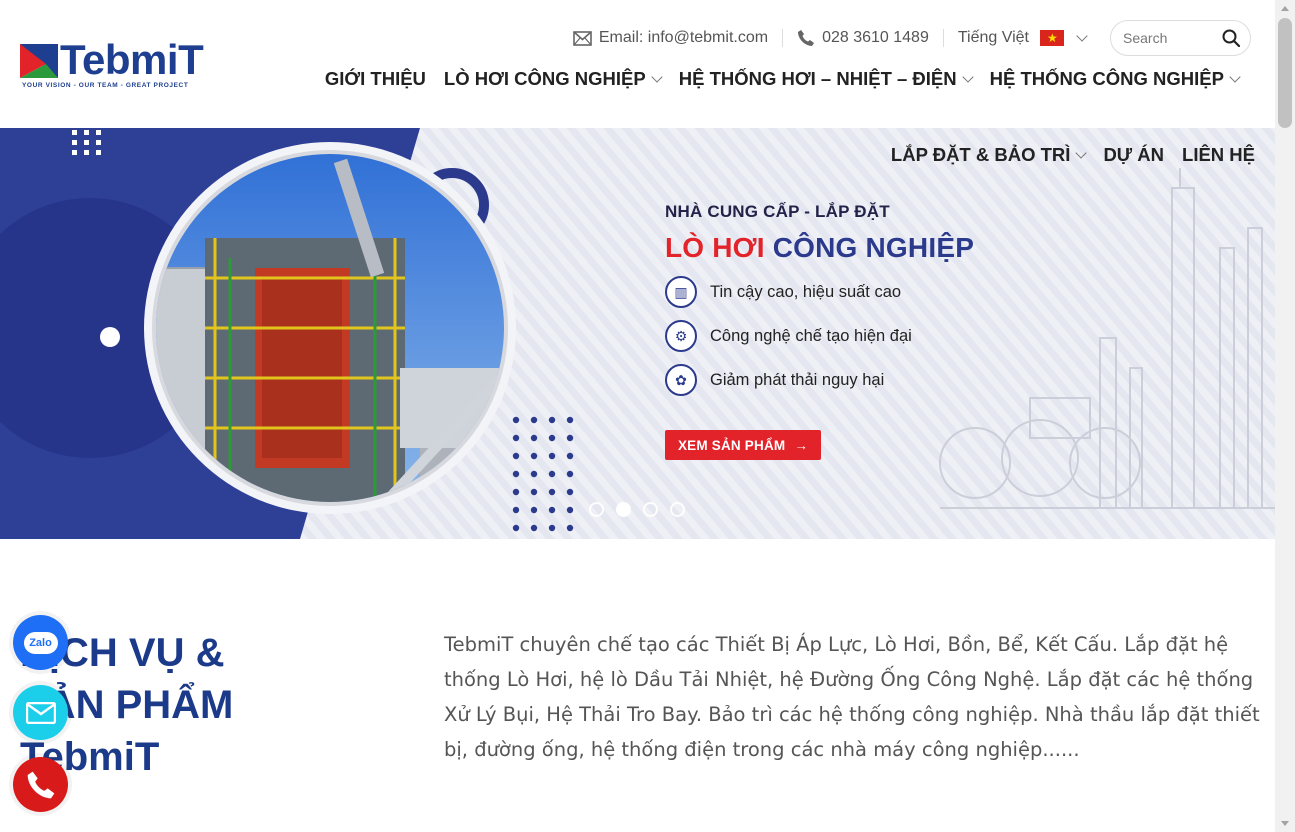 This screenshot has height=832, width=1295. Describe the element at coordinates (623, 509) in the screenshot. I see `slider-dot-active` at that location.